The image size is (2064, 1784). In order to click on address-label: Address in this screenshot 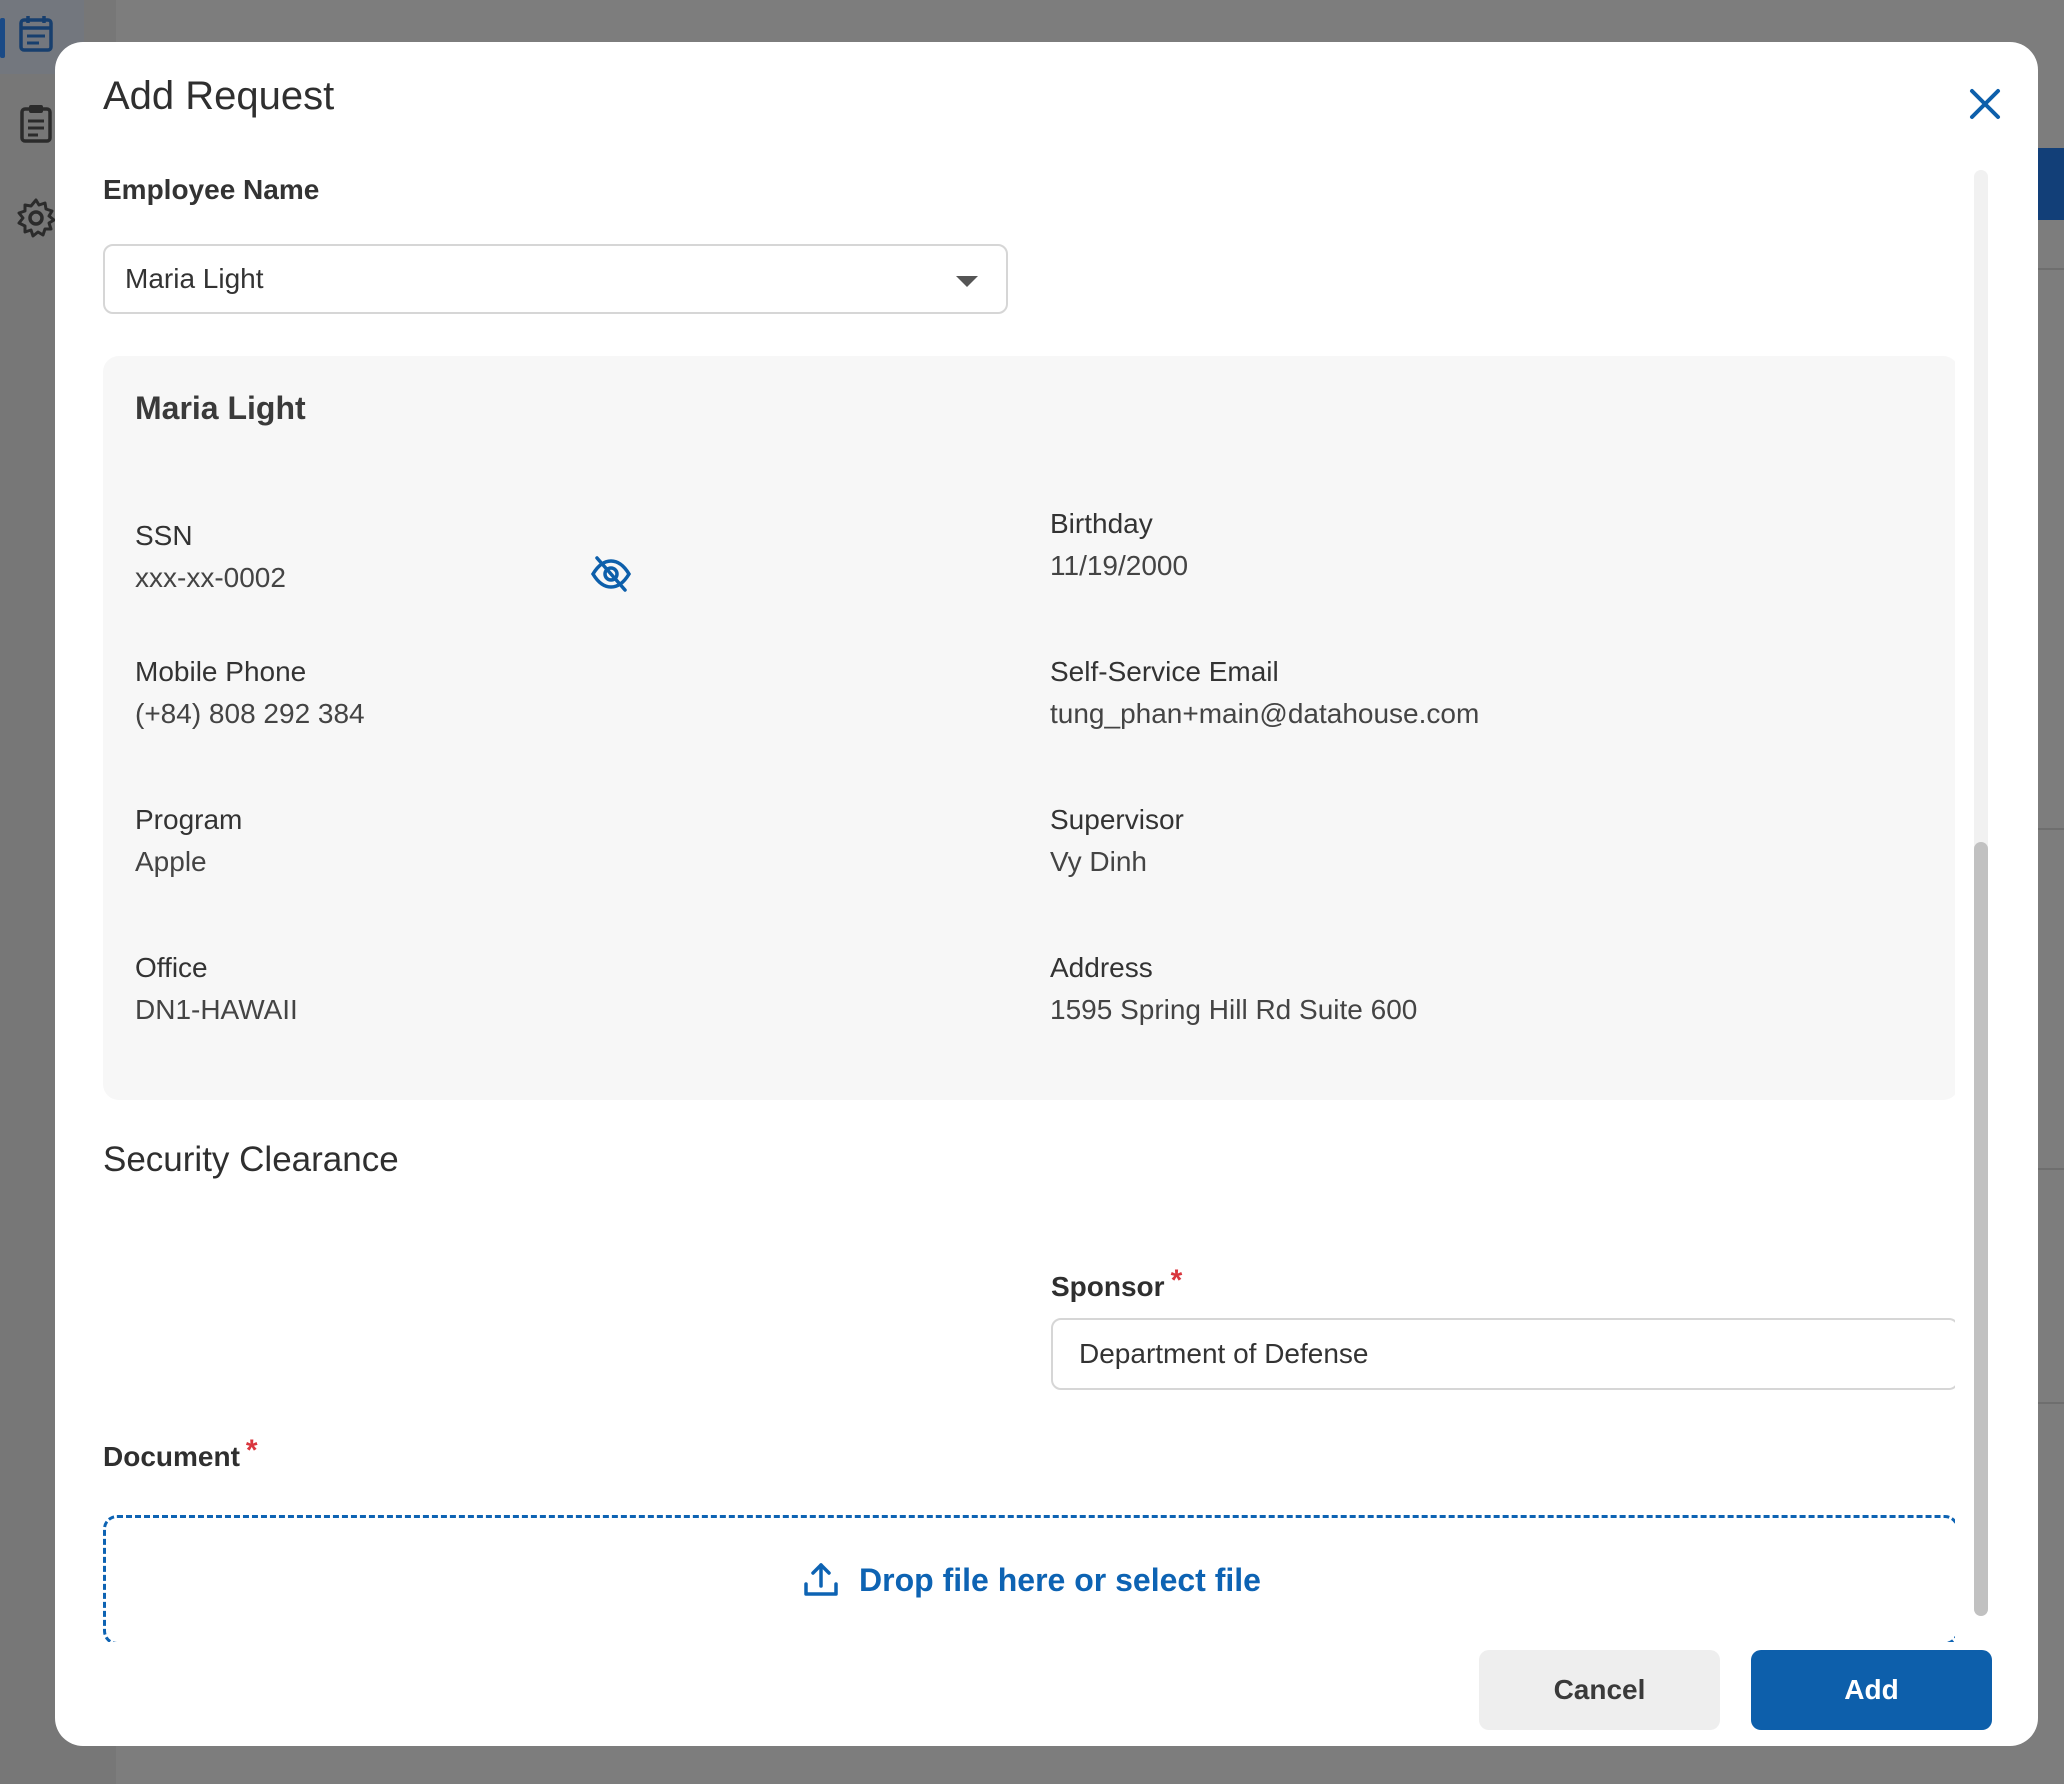, I will do `click(1101, 967)`.